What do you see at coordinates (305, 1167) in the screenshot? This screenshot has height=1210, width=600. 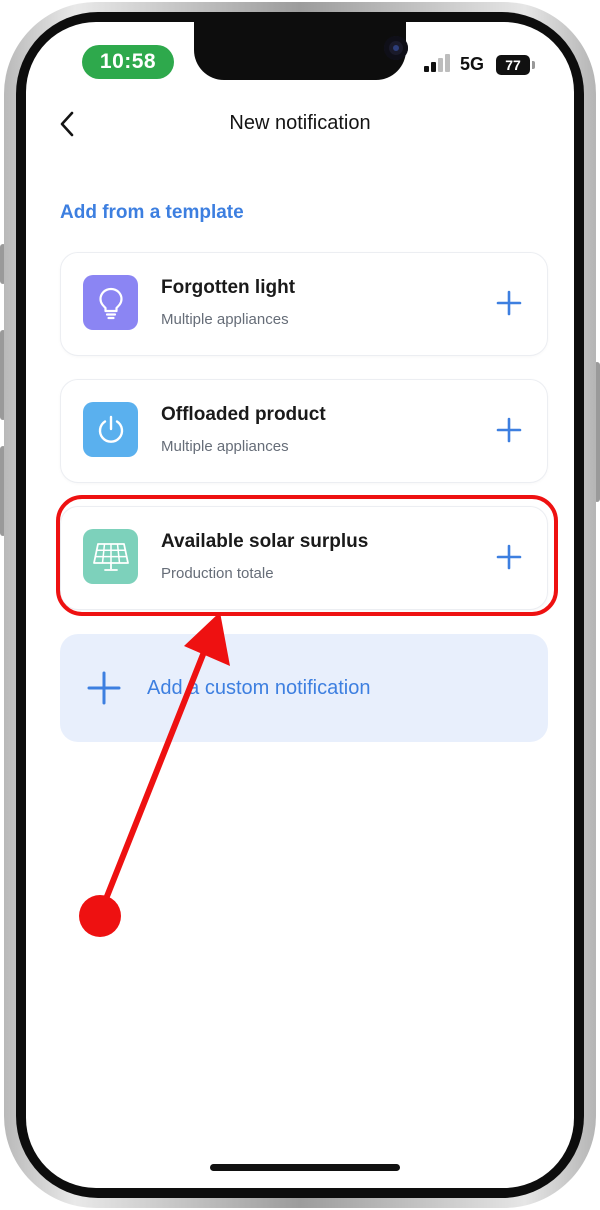 I see `home-indicator` at bounding box center [305, 1167].